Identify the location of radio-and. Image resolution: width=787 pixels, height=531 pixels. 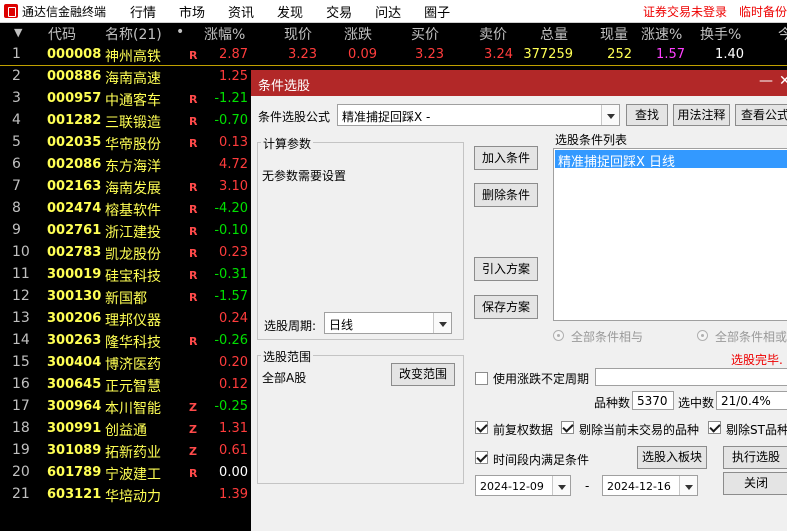
(558, 335).